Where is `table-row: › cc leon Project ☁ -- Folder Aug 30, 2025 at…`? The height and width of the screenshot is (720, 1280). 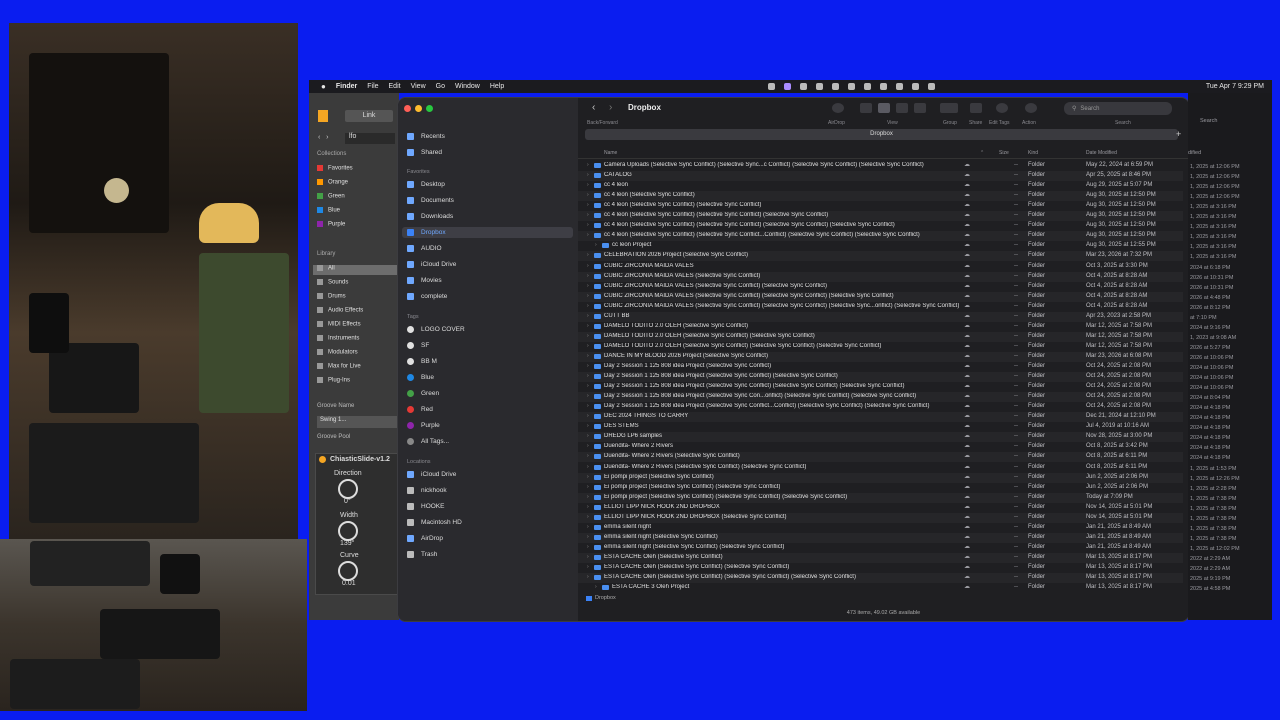
table-row: › cc leon Project ☁ -- Folder Aug 30, 2025 at… is located at coordinates (880, 246).